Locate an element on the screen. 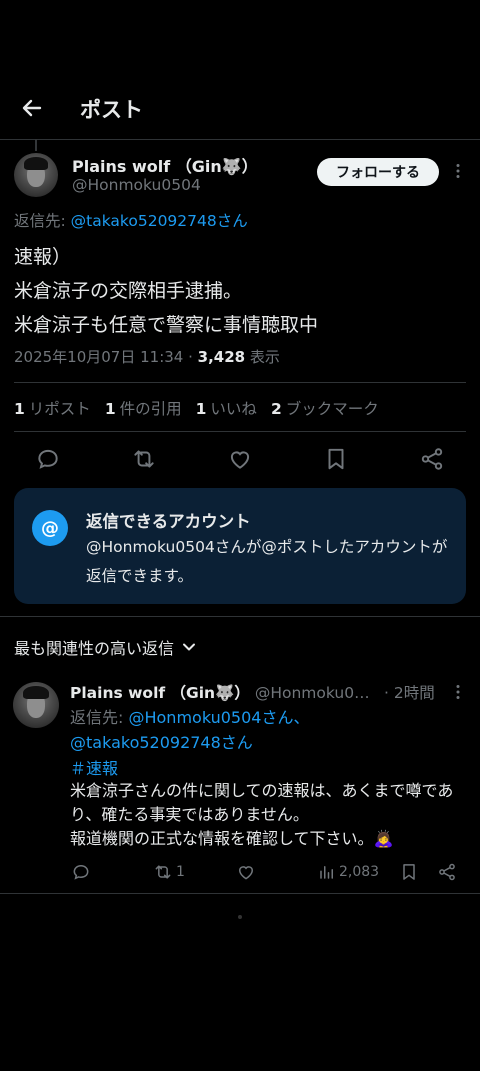 This screenshot has width=480, height=1071. thread-connector is located at coordinates (36, 145).